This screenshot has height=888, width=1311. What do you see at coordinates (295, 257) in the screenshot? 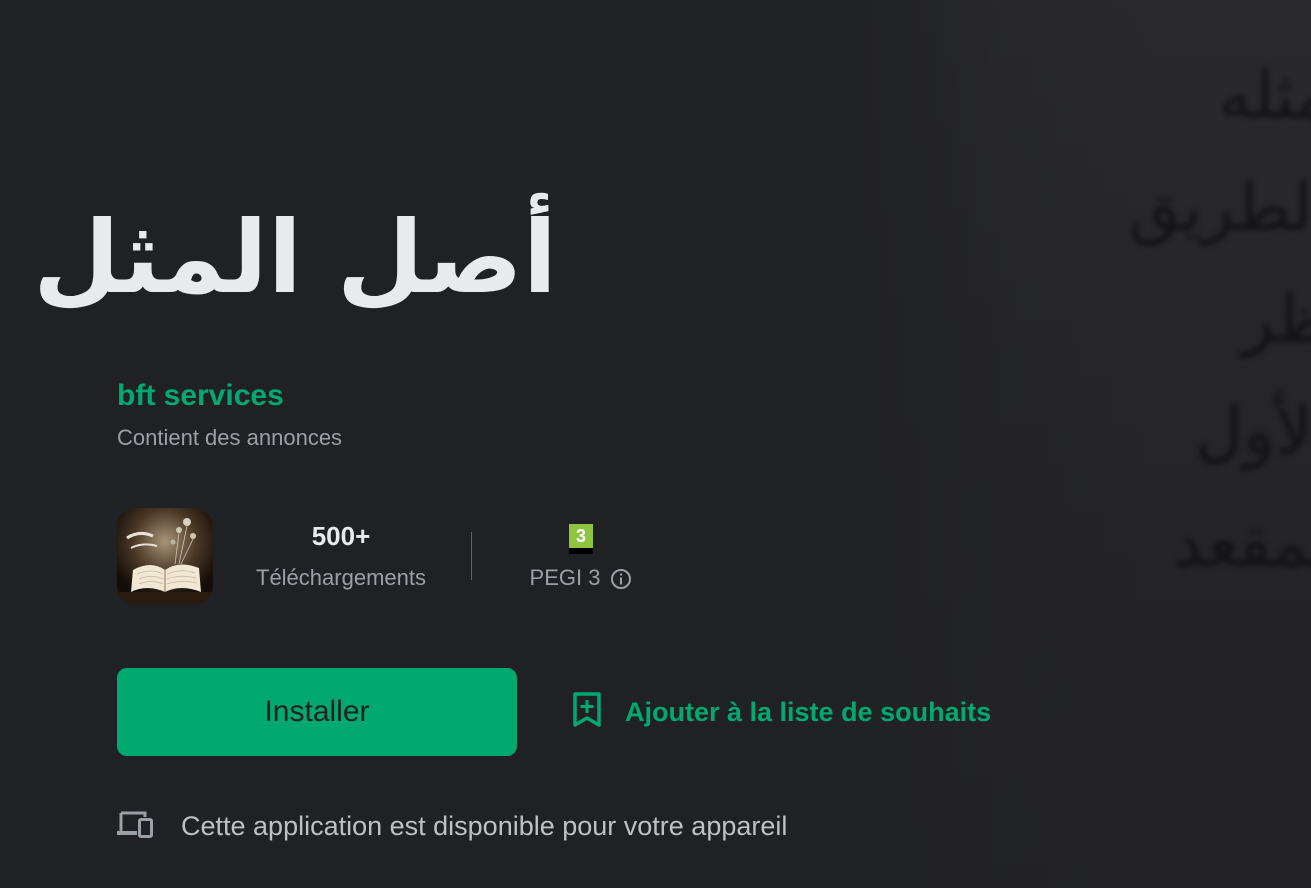
I see `app-title: أصل المثل` at bounding box center [295, 257].